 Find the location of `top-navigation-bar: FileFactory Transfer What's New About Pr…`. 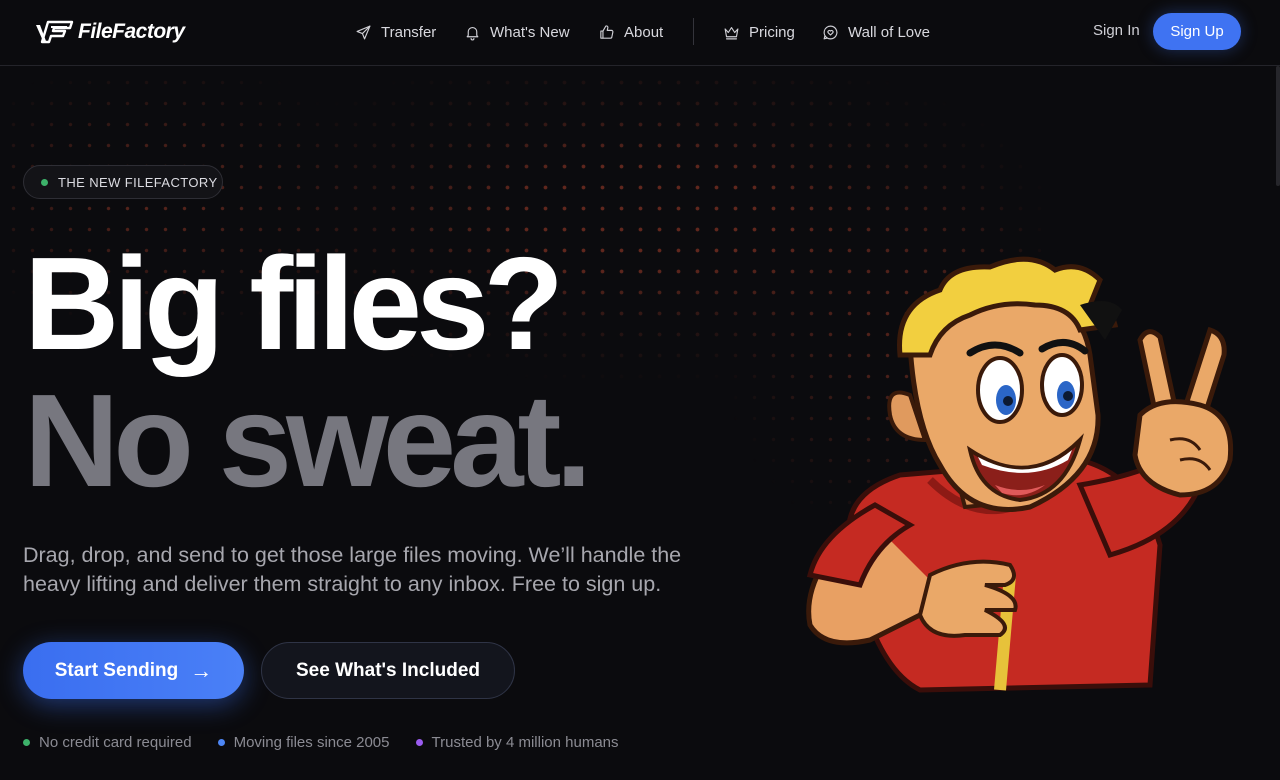

top-navigation-bar: FileFactory Transfer What's New About Pr… is located at coordinates (640, 33).